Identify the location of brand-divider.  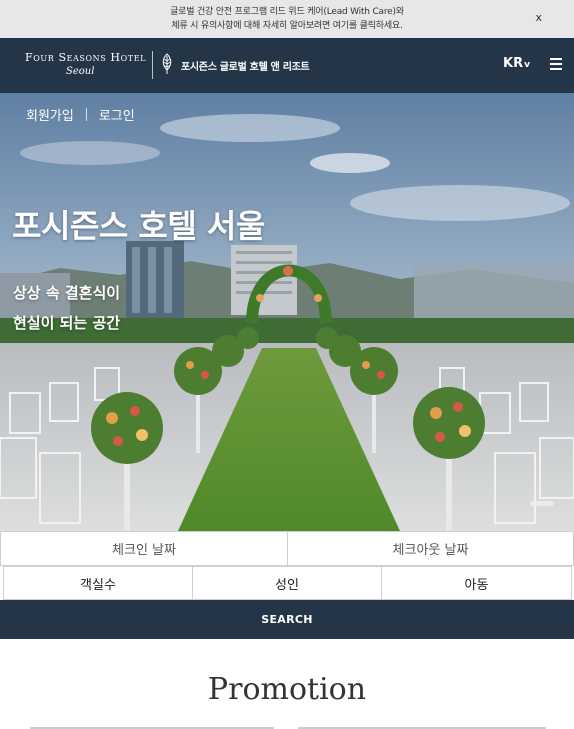
(152, 65).